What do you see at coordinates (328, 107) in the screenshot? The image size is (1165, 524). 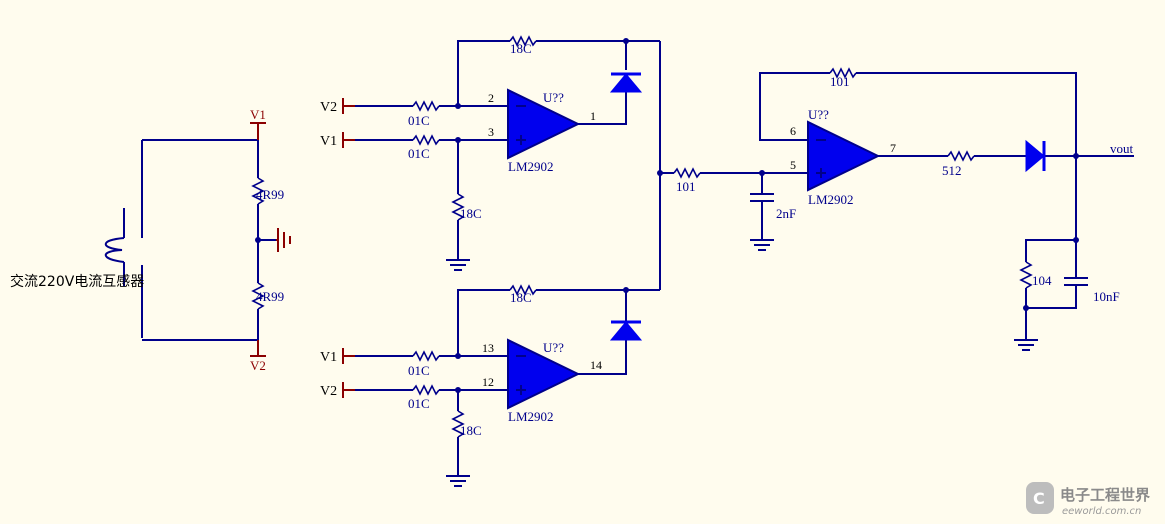 I see `stage1-port-a-label: V2` at bounding box center [328, 107].